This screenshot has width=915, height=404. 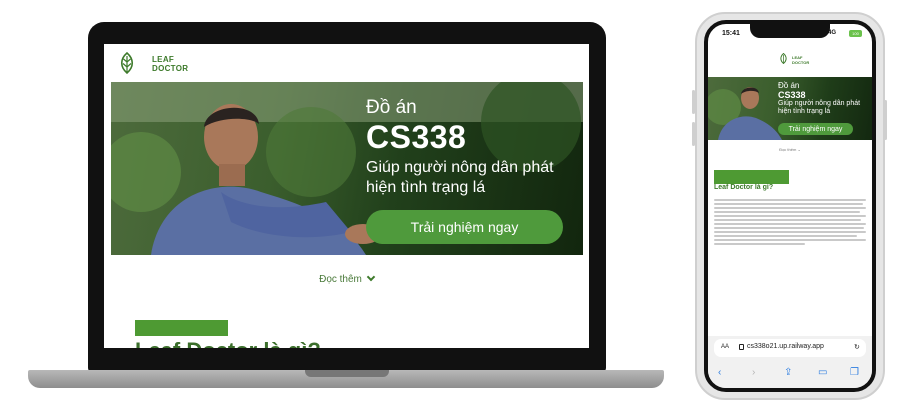 I want to click on volume-down-button, so click(x=693, y=134).